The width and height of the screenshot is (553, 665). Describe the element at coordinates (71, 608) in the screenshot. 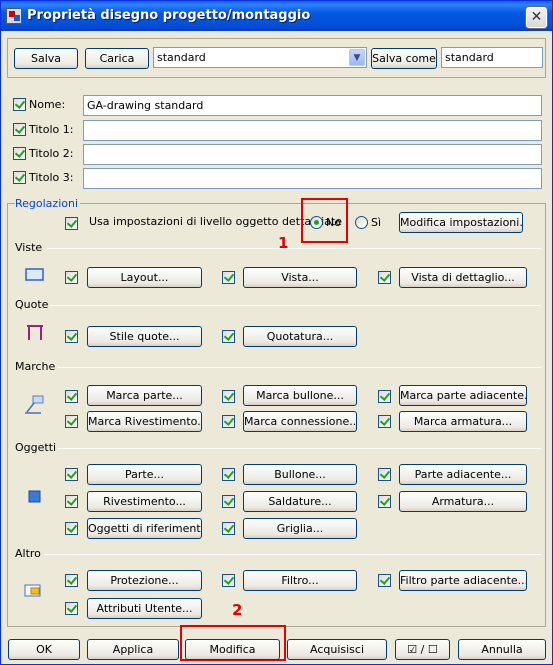

I see `user-attributes-checkbox` at that location.